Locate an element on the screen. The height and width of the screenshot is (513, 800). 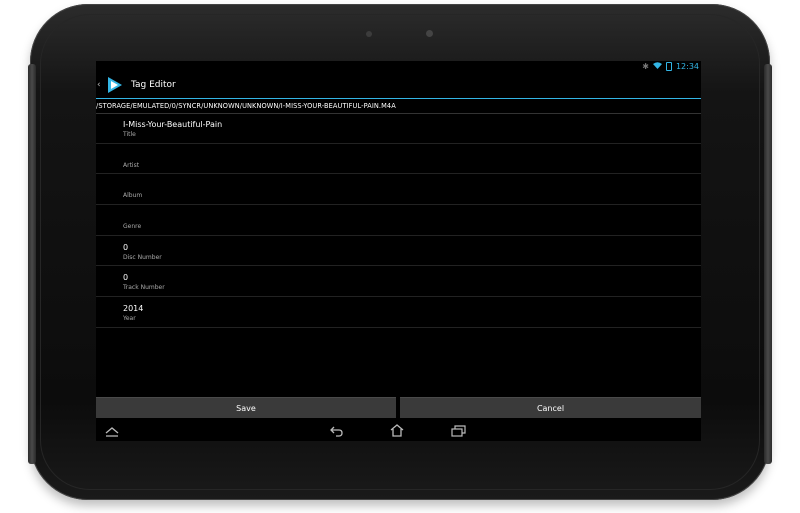
up-caret-icon: ‹ is located at coordinates (100, 85).